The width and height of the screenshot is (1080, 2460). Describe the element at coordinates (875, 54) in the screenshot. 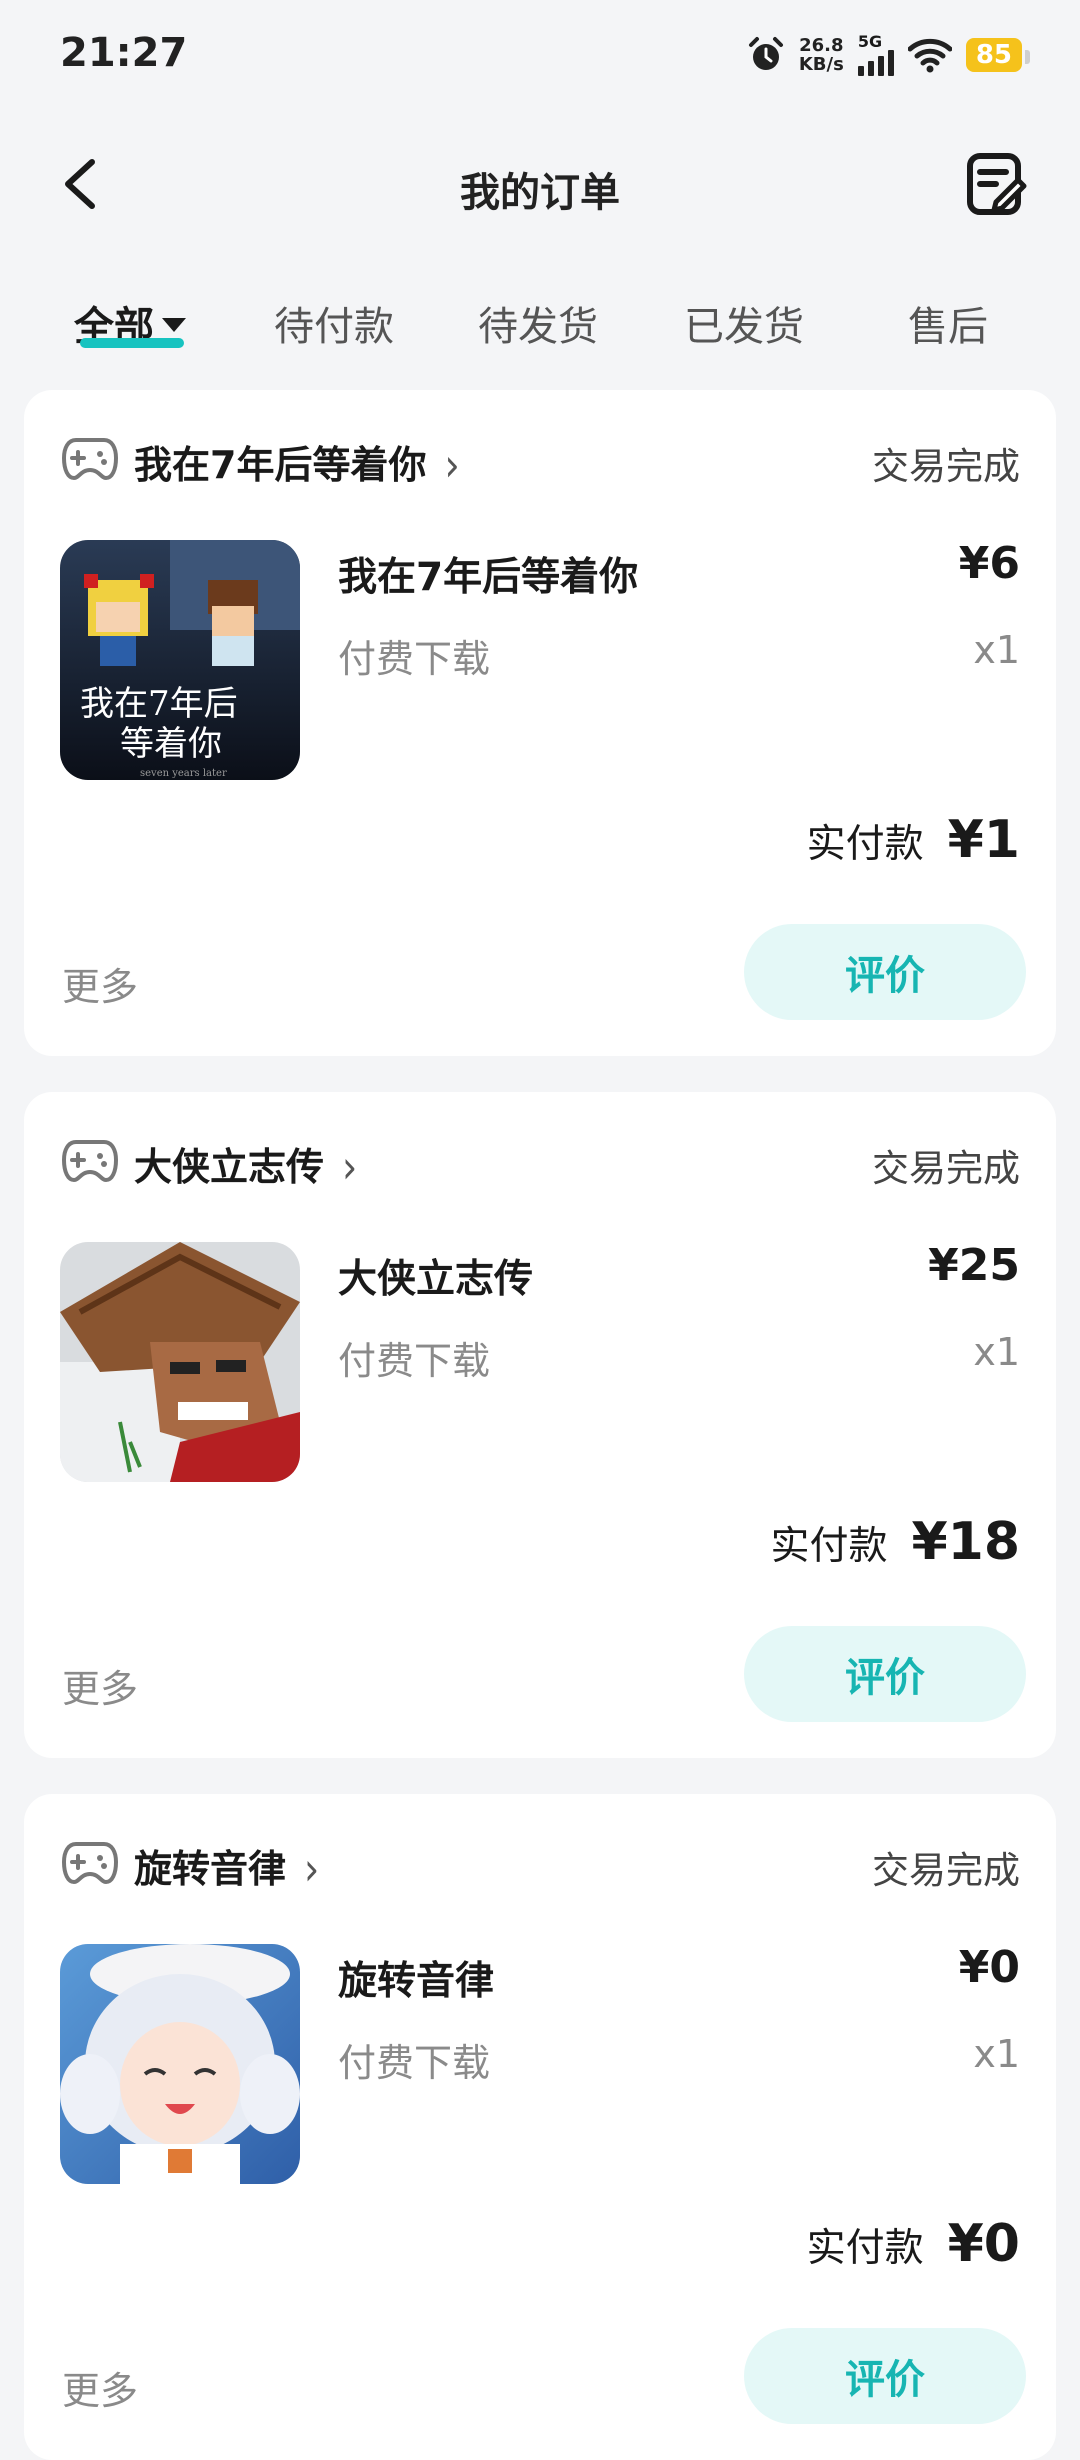

I see `signal-icon: 5G` at that location.